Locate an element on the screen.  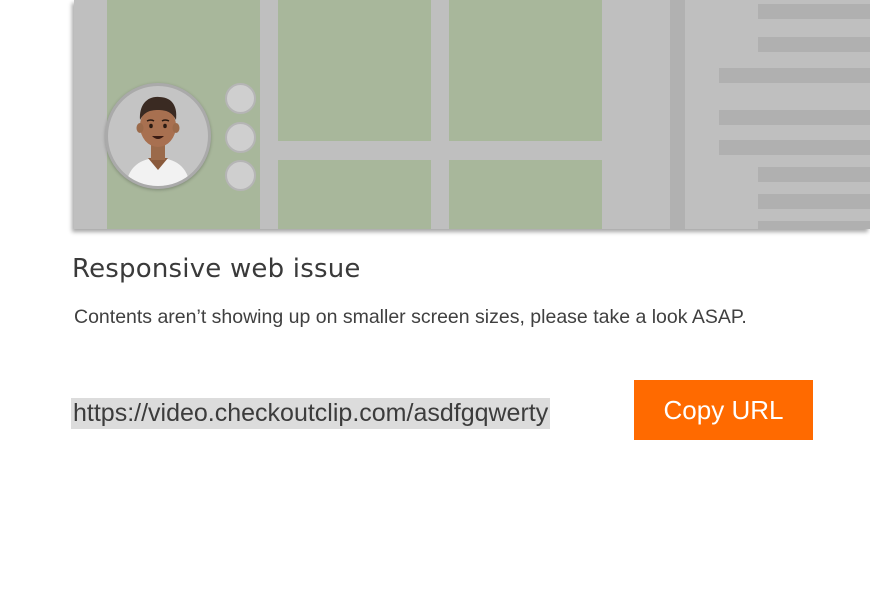
thumbnail-sidebar is located at coordinates (677, 114).